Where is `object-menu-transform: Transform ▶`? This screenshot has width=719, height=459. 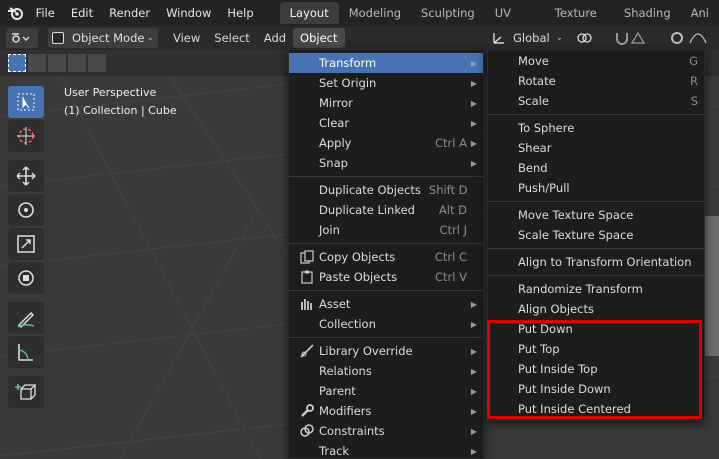 object-menu-transform: Transform ▶ is located at coordinates (386, 63).